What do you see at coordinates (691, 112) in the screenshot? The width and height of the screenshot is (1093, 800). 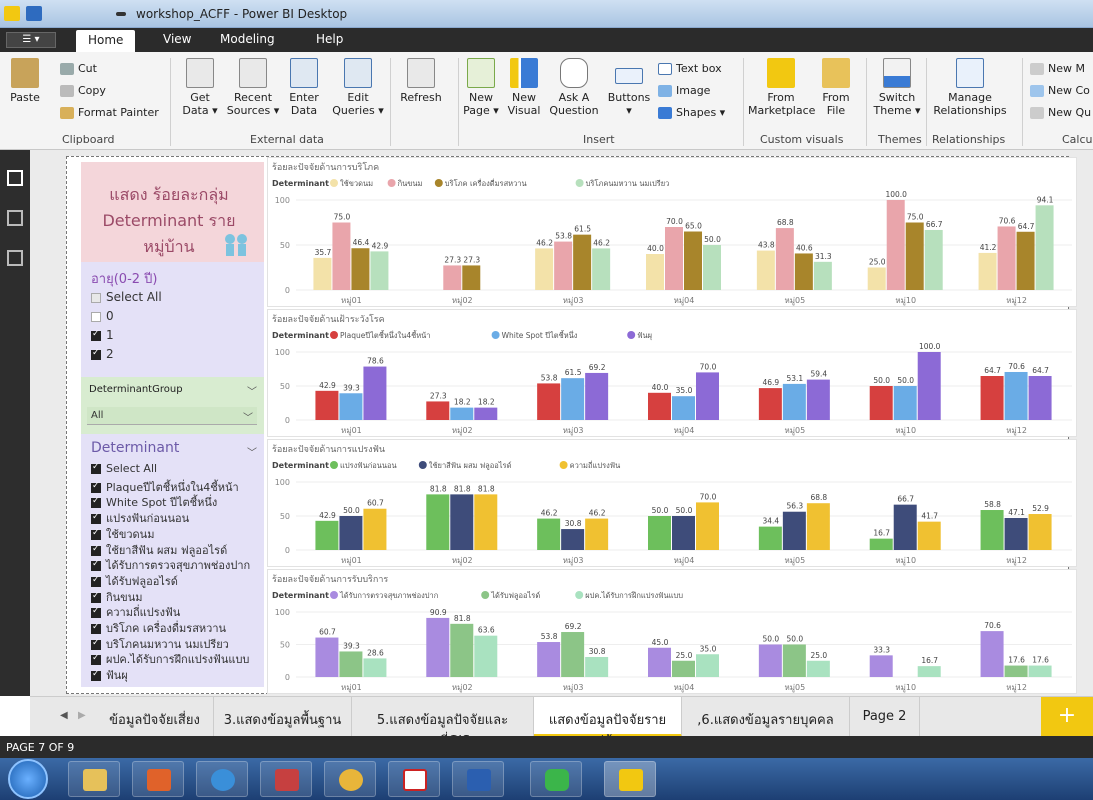 I see `shapes-button: Shapes ▾` at bounding box center [691, 112].